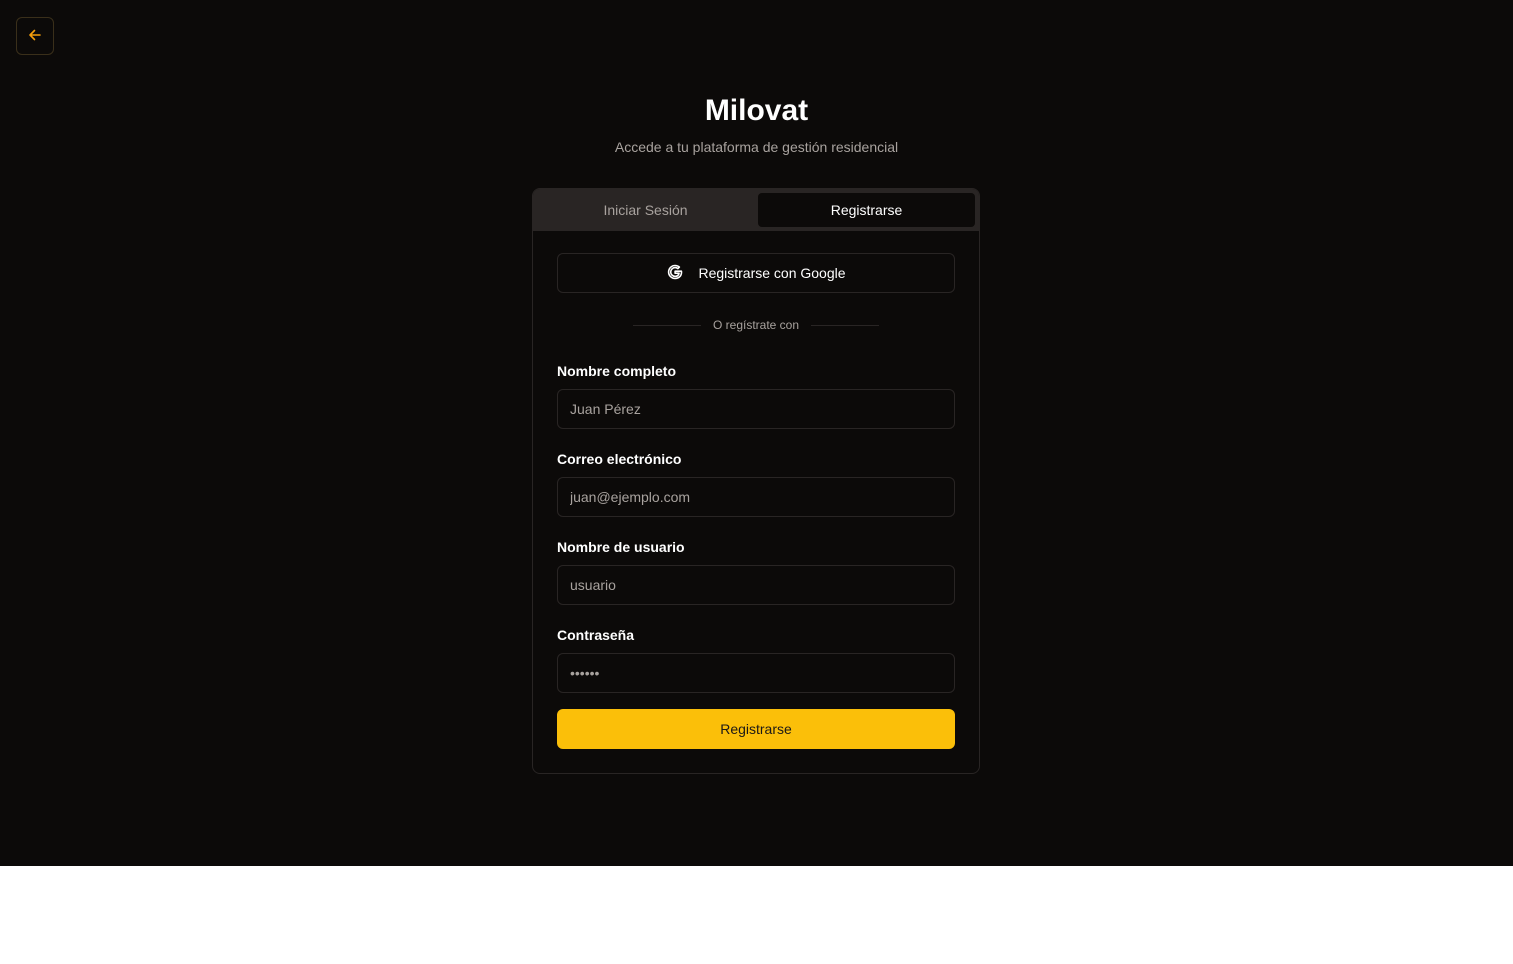 This screenshot has width=1513, height=964. I want to click on tab-login: Iniciar Sesión, so click(645, 210).